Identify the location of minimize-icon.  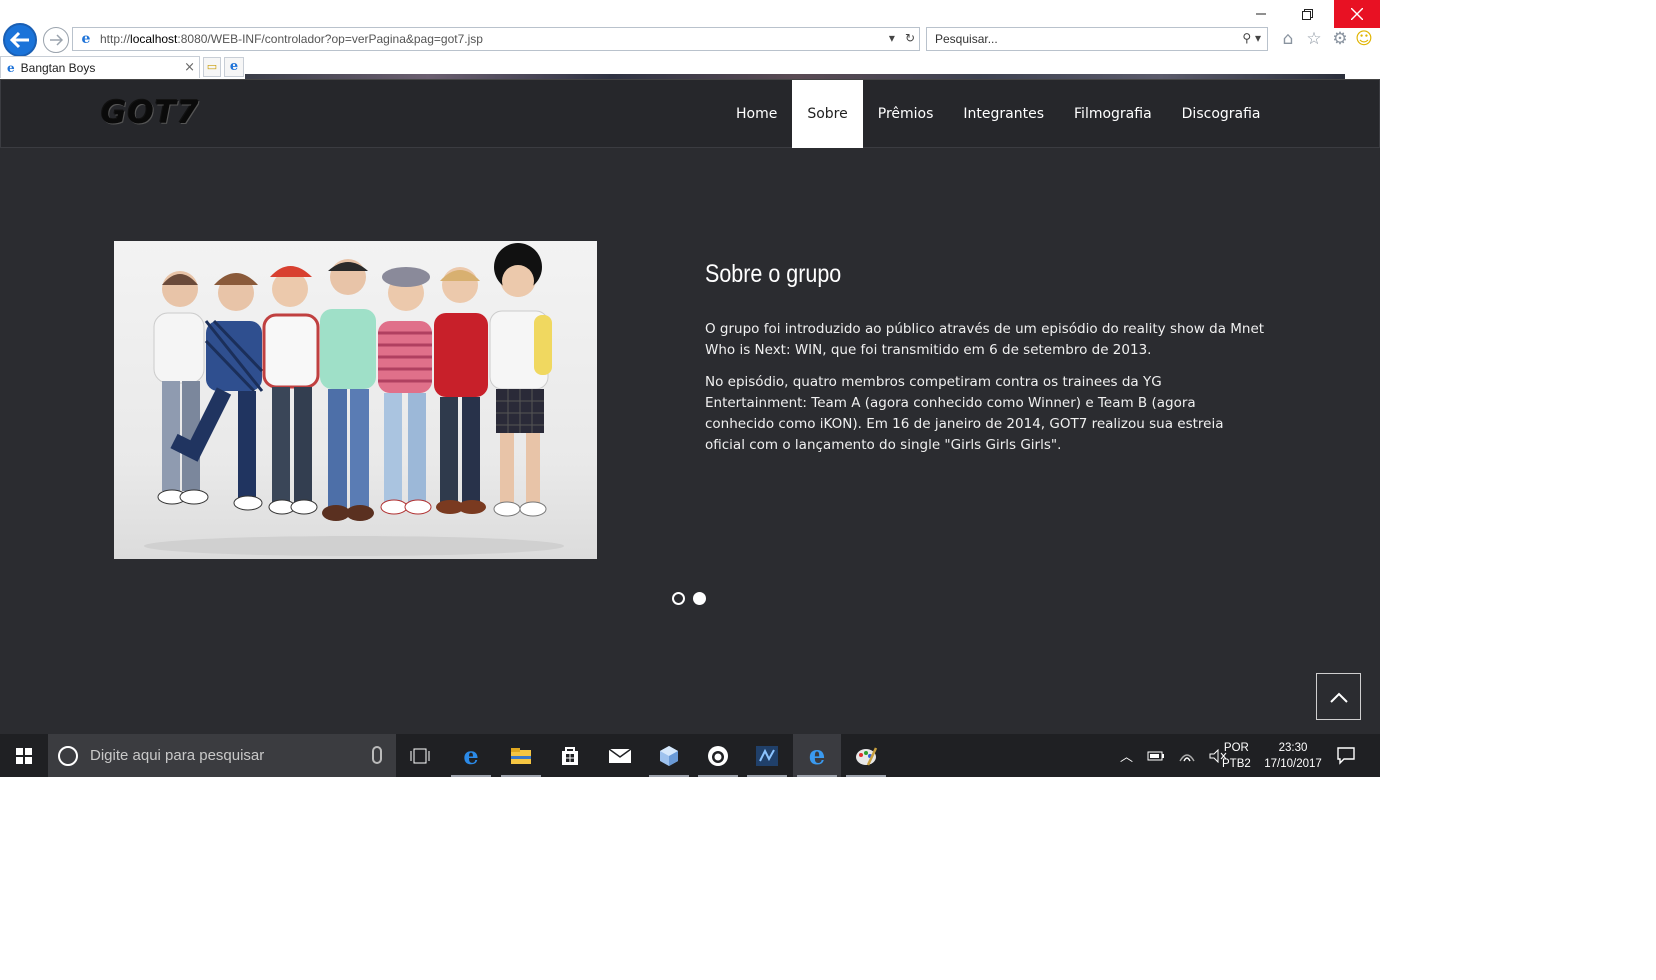
(1261, 14).